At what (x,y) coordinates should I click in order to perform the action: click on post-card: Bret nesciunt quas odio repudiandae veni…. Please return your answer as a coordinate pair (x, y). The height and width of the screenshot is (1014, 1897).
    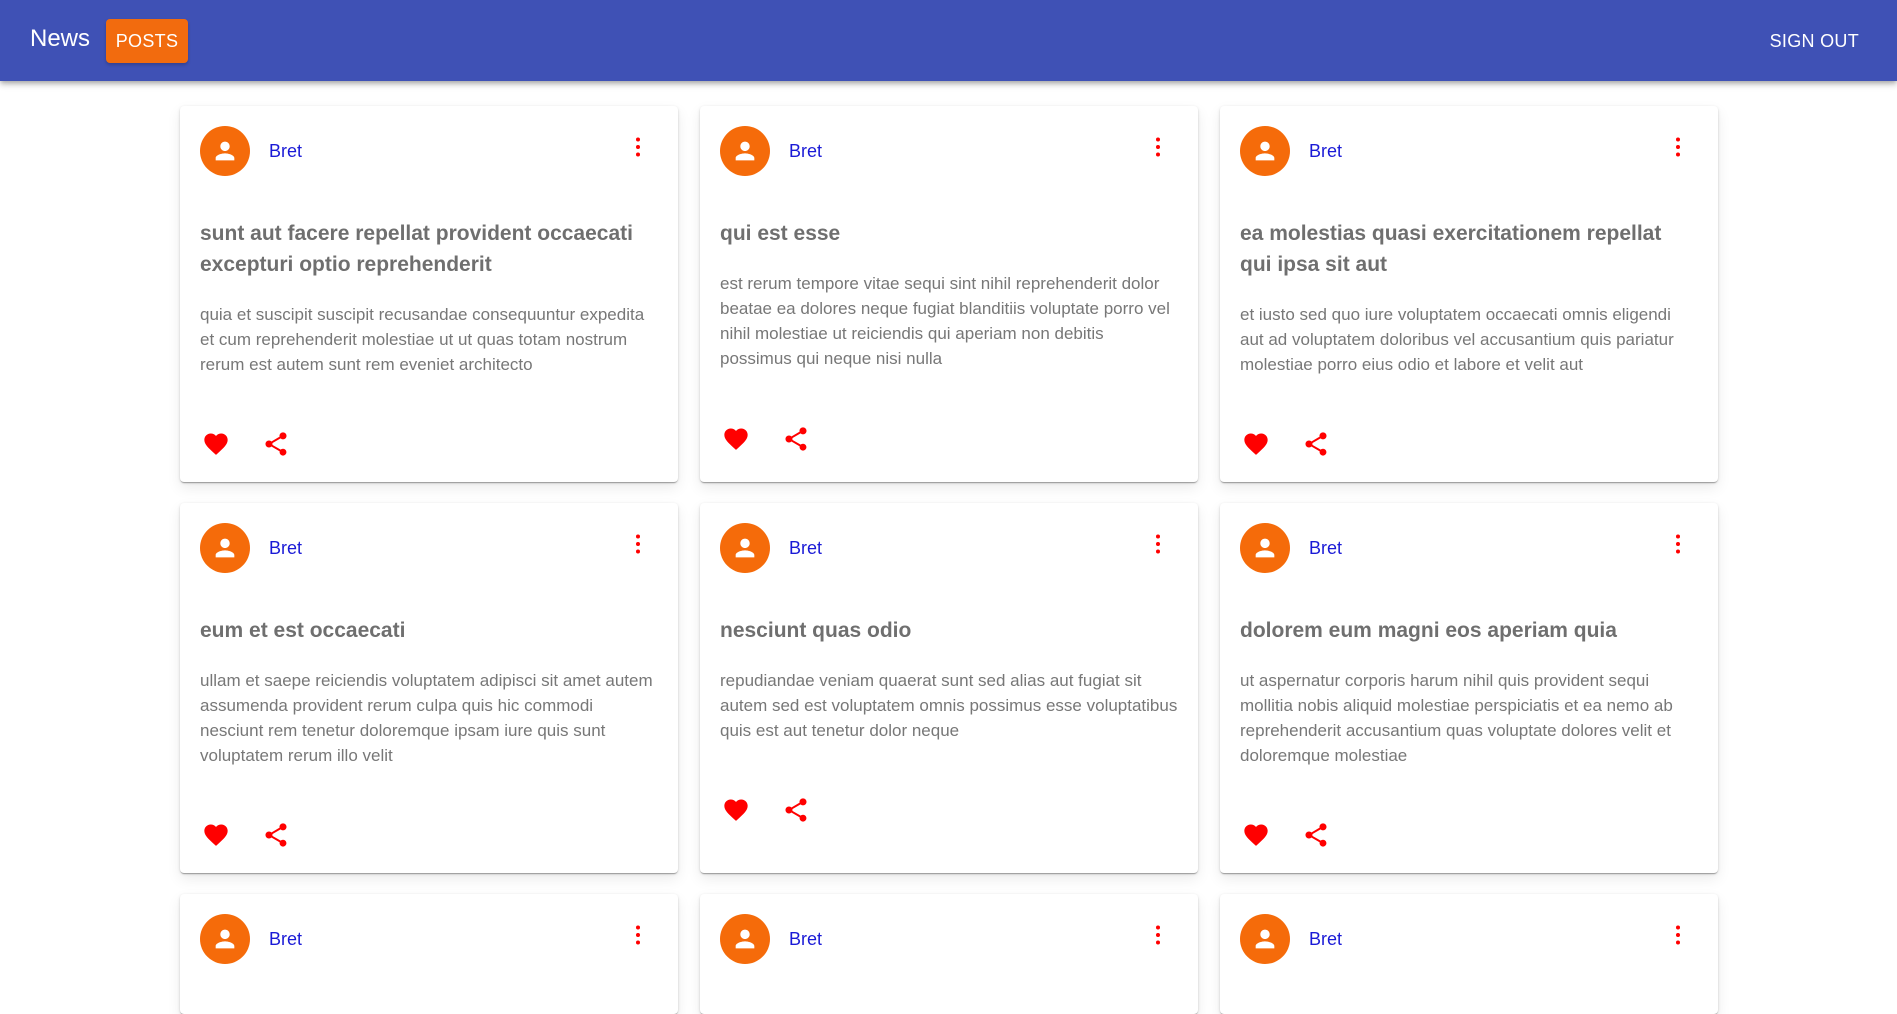
    Looking at the image, I should click on (949, 688).